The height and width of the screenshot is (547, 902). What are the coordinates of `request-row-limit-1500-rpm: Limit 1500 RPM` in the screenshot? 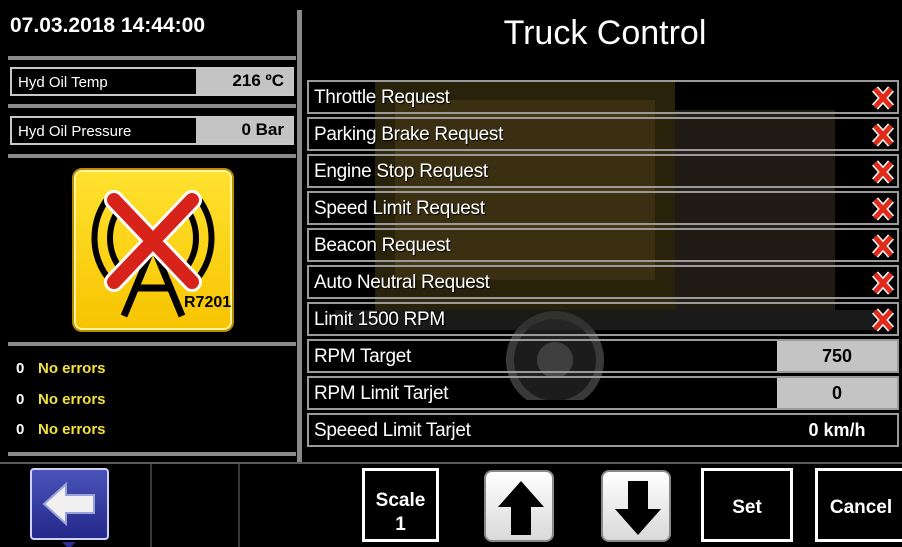 It's located at (603, 319).